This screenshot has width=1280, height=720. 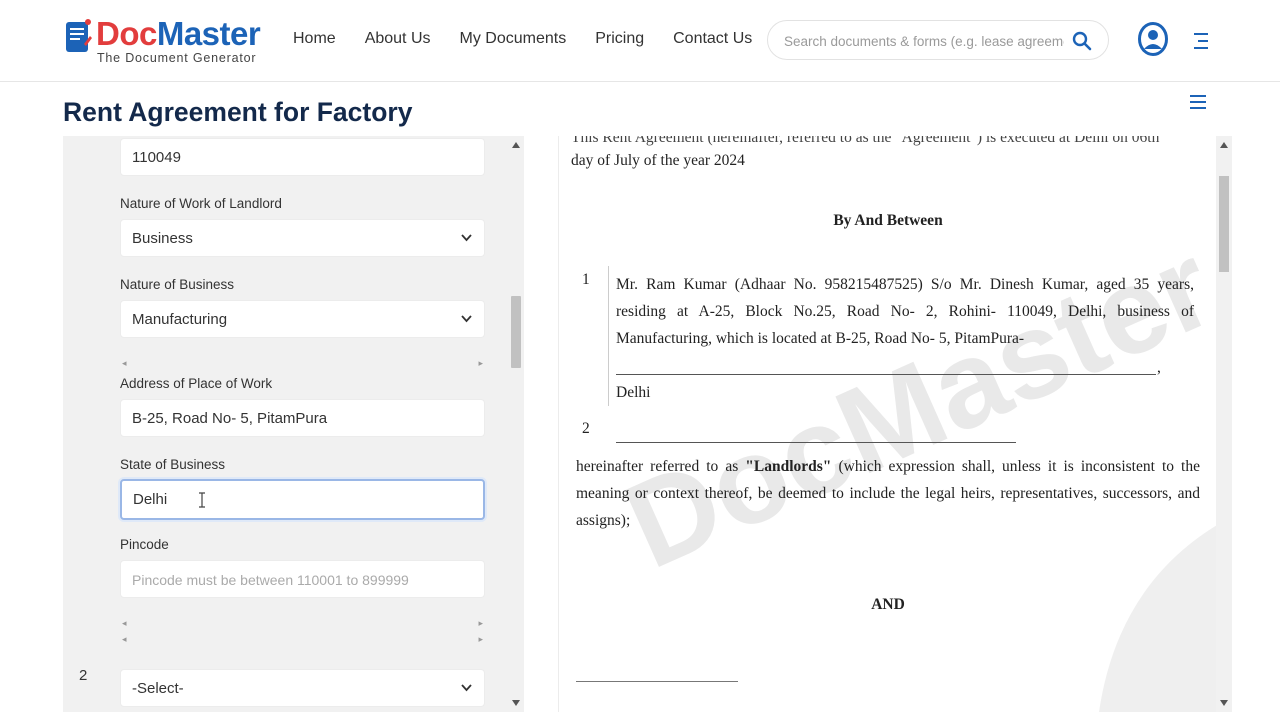 What do you see at coordinates (314, 39) in the screenshot?
I see `nav-home: Home` at bounding box center [314, 39].